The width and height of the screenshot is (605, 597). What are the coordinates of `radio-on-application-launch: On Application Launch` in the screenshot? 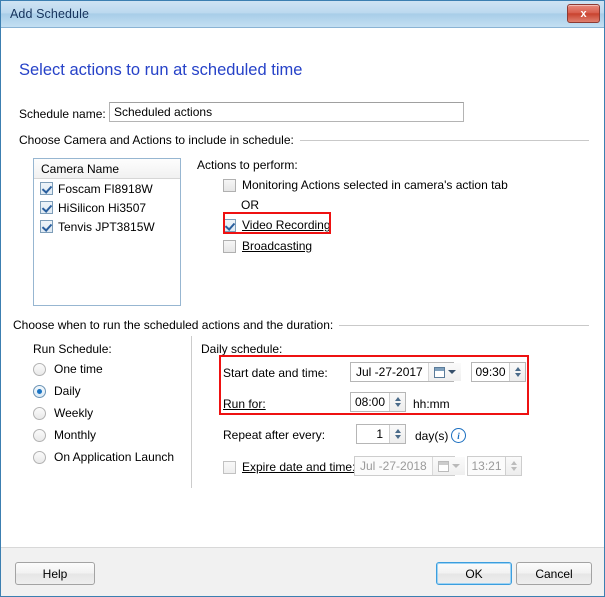 It's located at (103, 457).